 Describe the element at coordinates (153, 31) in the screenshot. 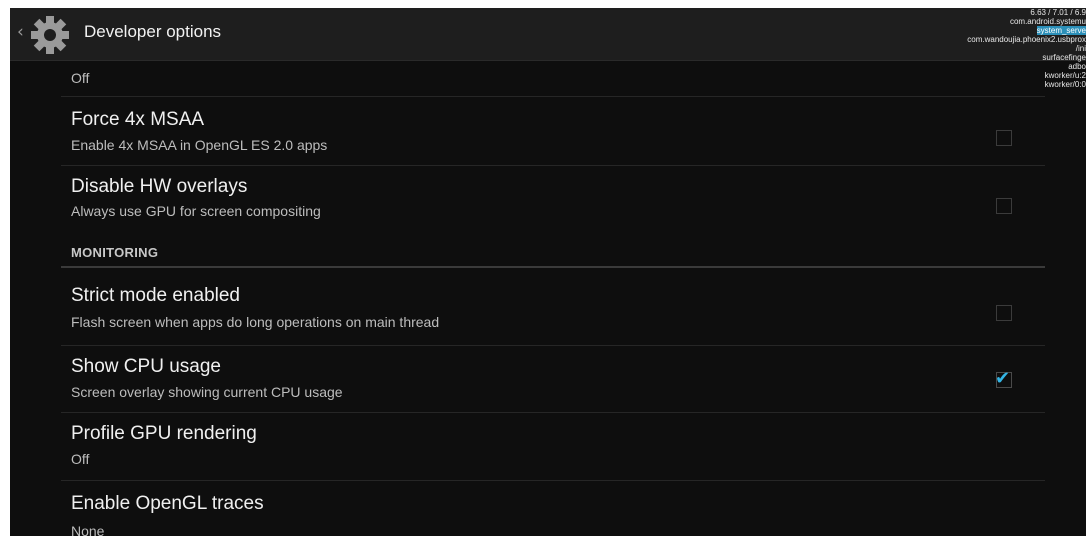

I see `screen-title: Developer options` at that location.